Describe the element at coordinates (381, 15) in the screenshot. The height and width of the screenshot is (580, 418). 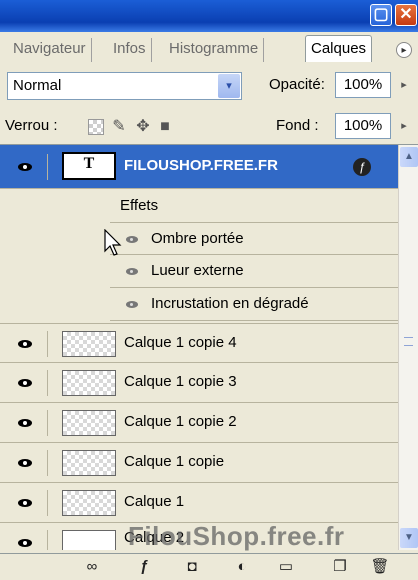
I see `minimize-button: ▢` at that location.